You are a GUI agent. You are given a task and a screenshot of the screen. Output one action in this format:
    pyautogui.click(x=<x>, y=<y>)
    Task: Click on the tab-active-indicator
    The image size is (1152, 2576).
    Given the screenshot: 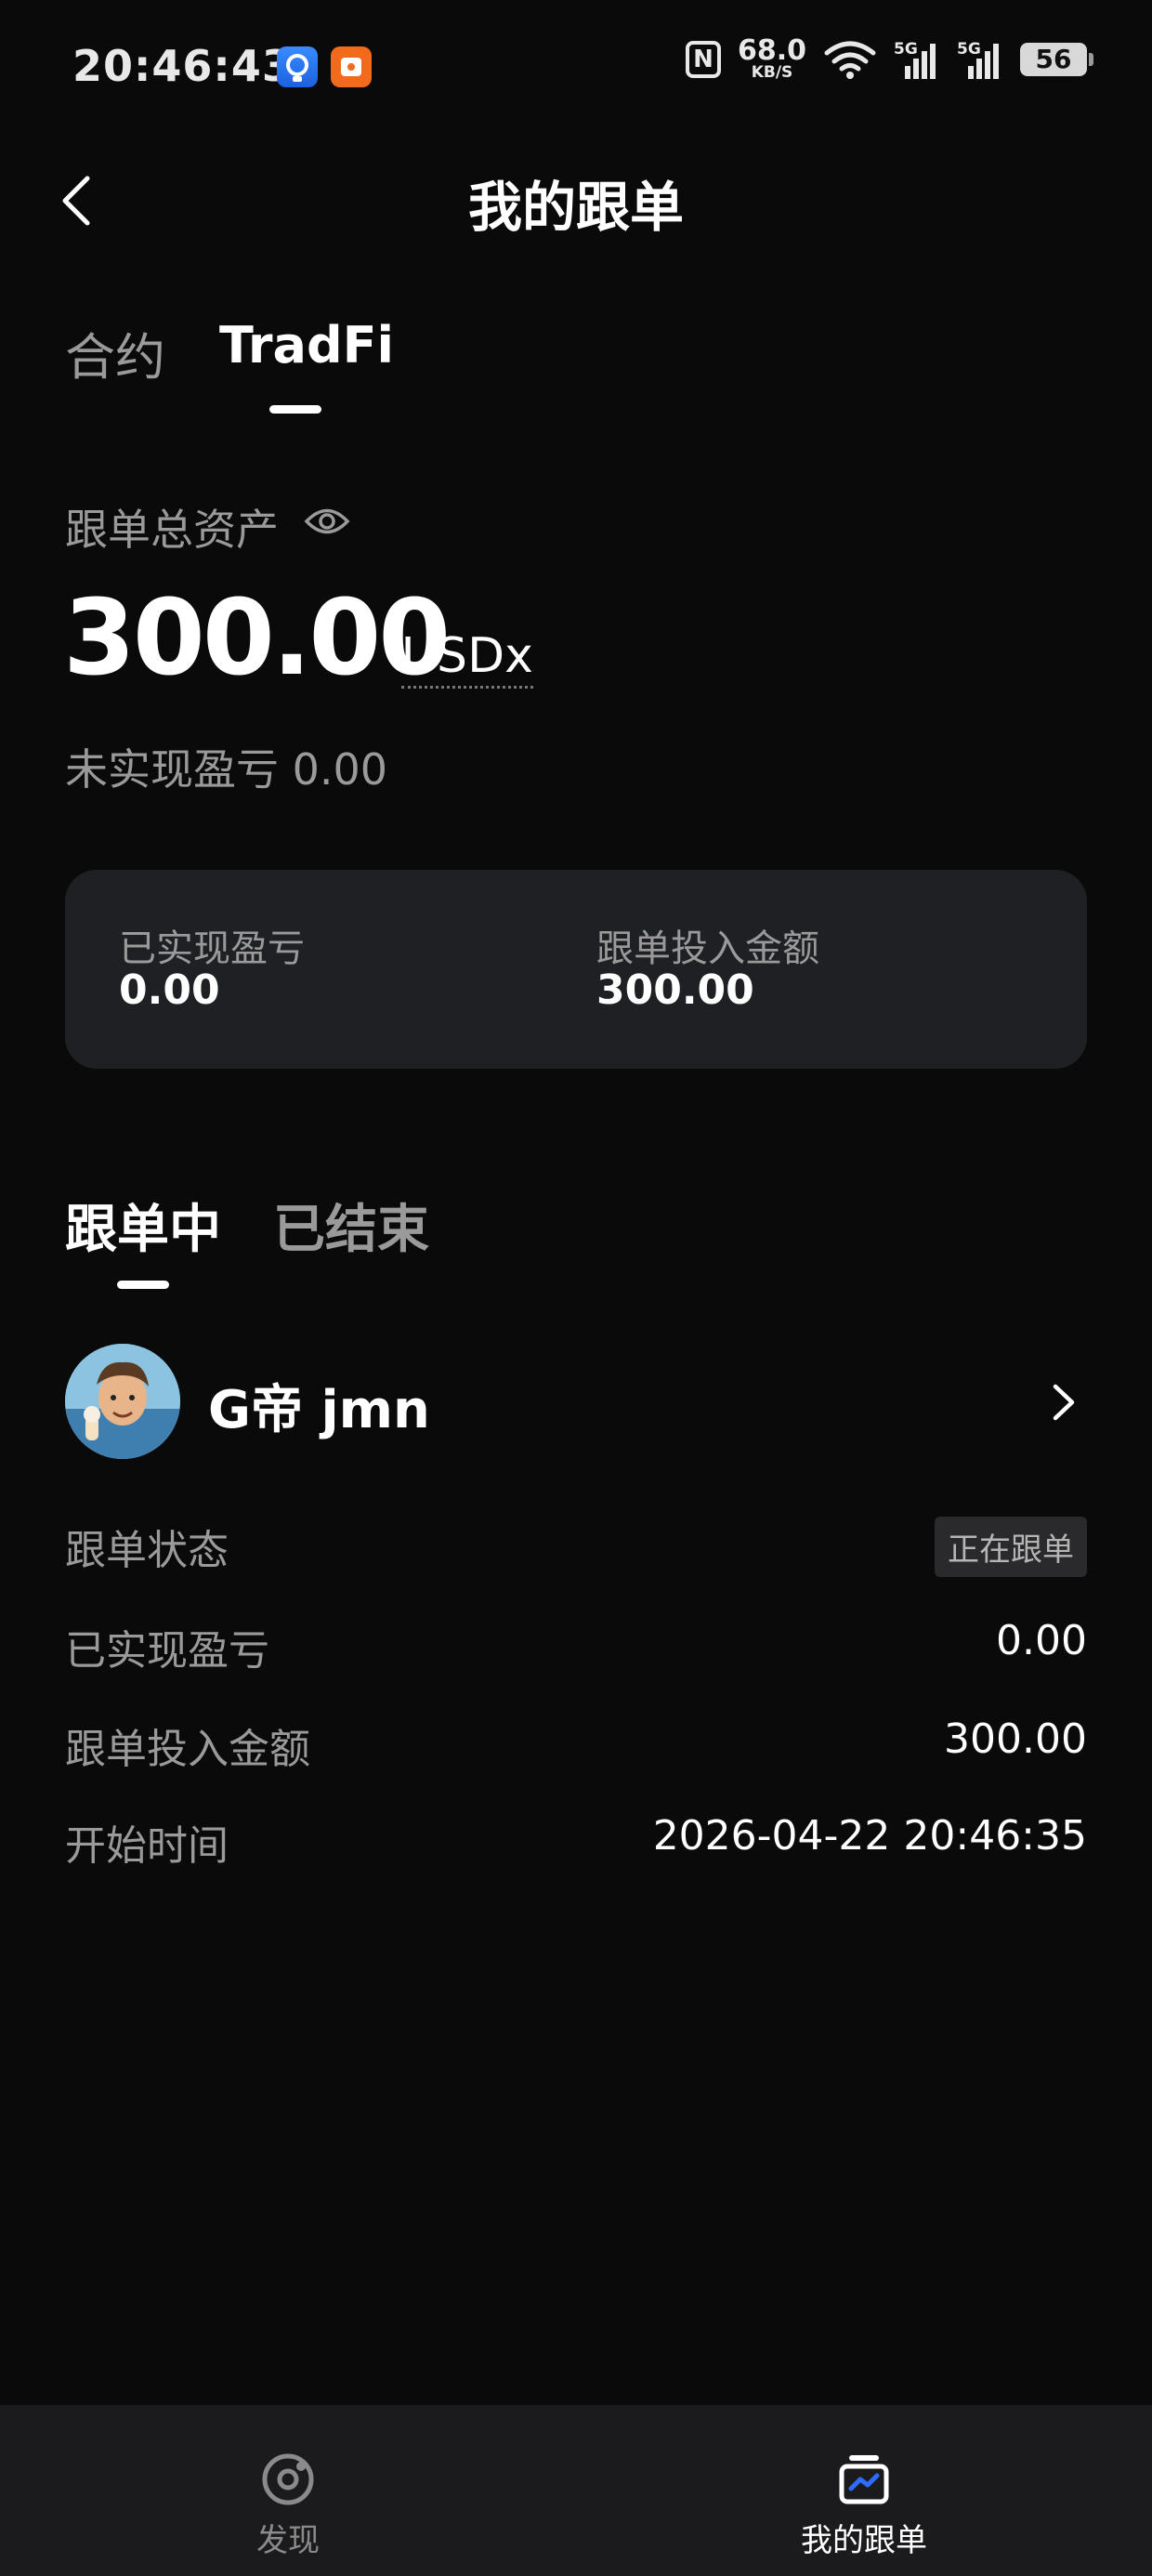 What is the action you would take?
    pyautogui.click(x=295, y=409)
    